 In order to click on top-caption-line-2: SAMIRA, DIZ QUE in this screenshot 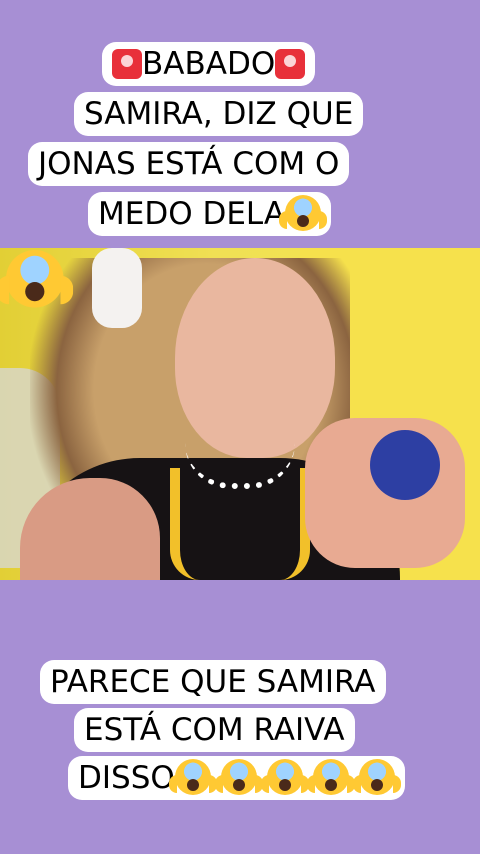, I will do `click(219, 114)`.